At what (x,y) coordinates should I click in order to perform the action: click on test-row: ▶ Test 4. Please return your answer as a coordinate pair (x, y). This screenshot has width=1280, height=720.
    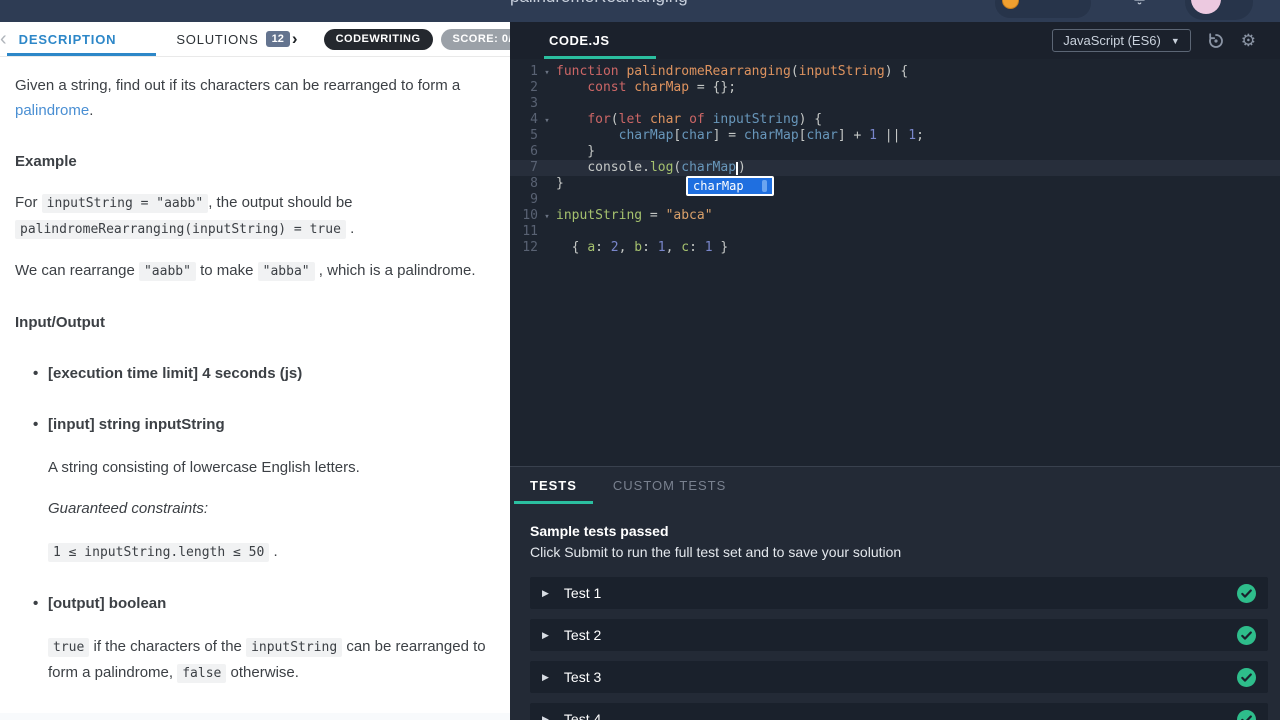
    Looking at the image, I should click on (899, 711).